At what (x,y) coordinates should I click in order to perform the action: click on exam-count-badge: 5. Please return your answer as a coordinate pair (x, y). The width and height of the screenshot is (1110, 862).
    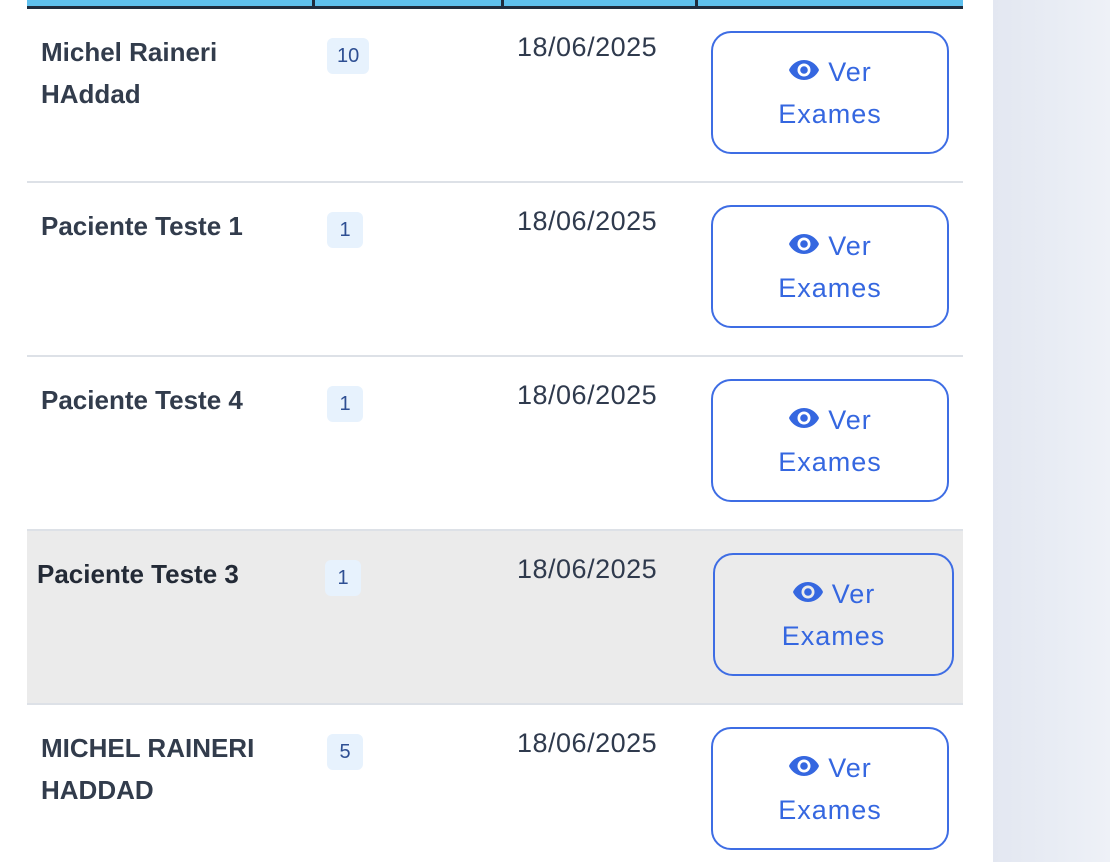
    Looking at the image, I should click on (345, 752).